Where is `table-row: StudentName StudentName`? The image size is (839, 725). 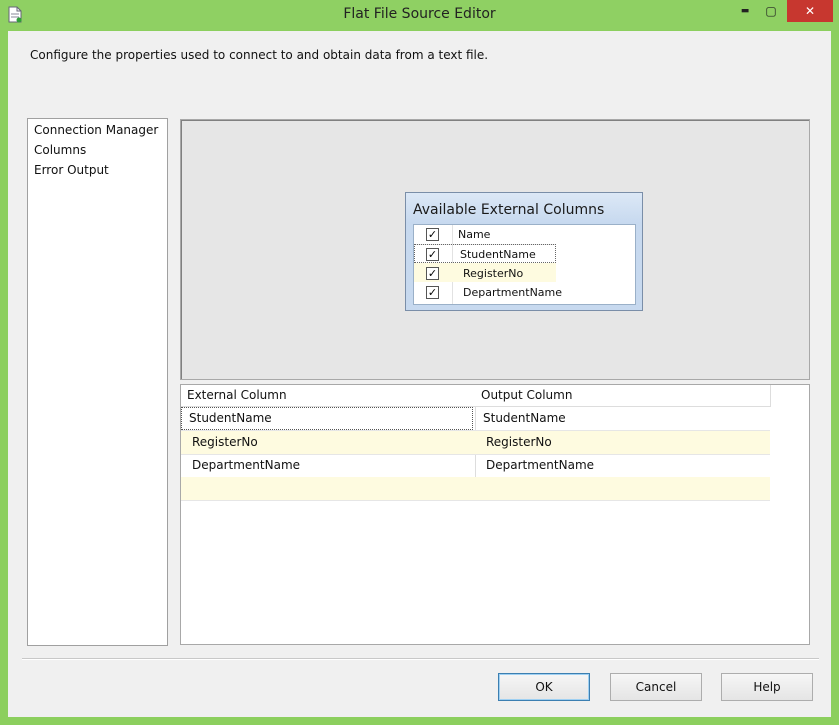
table-row: StudentName StudentName is located at coordinates (475, 419).